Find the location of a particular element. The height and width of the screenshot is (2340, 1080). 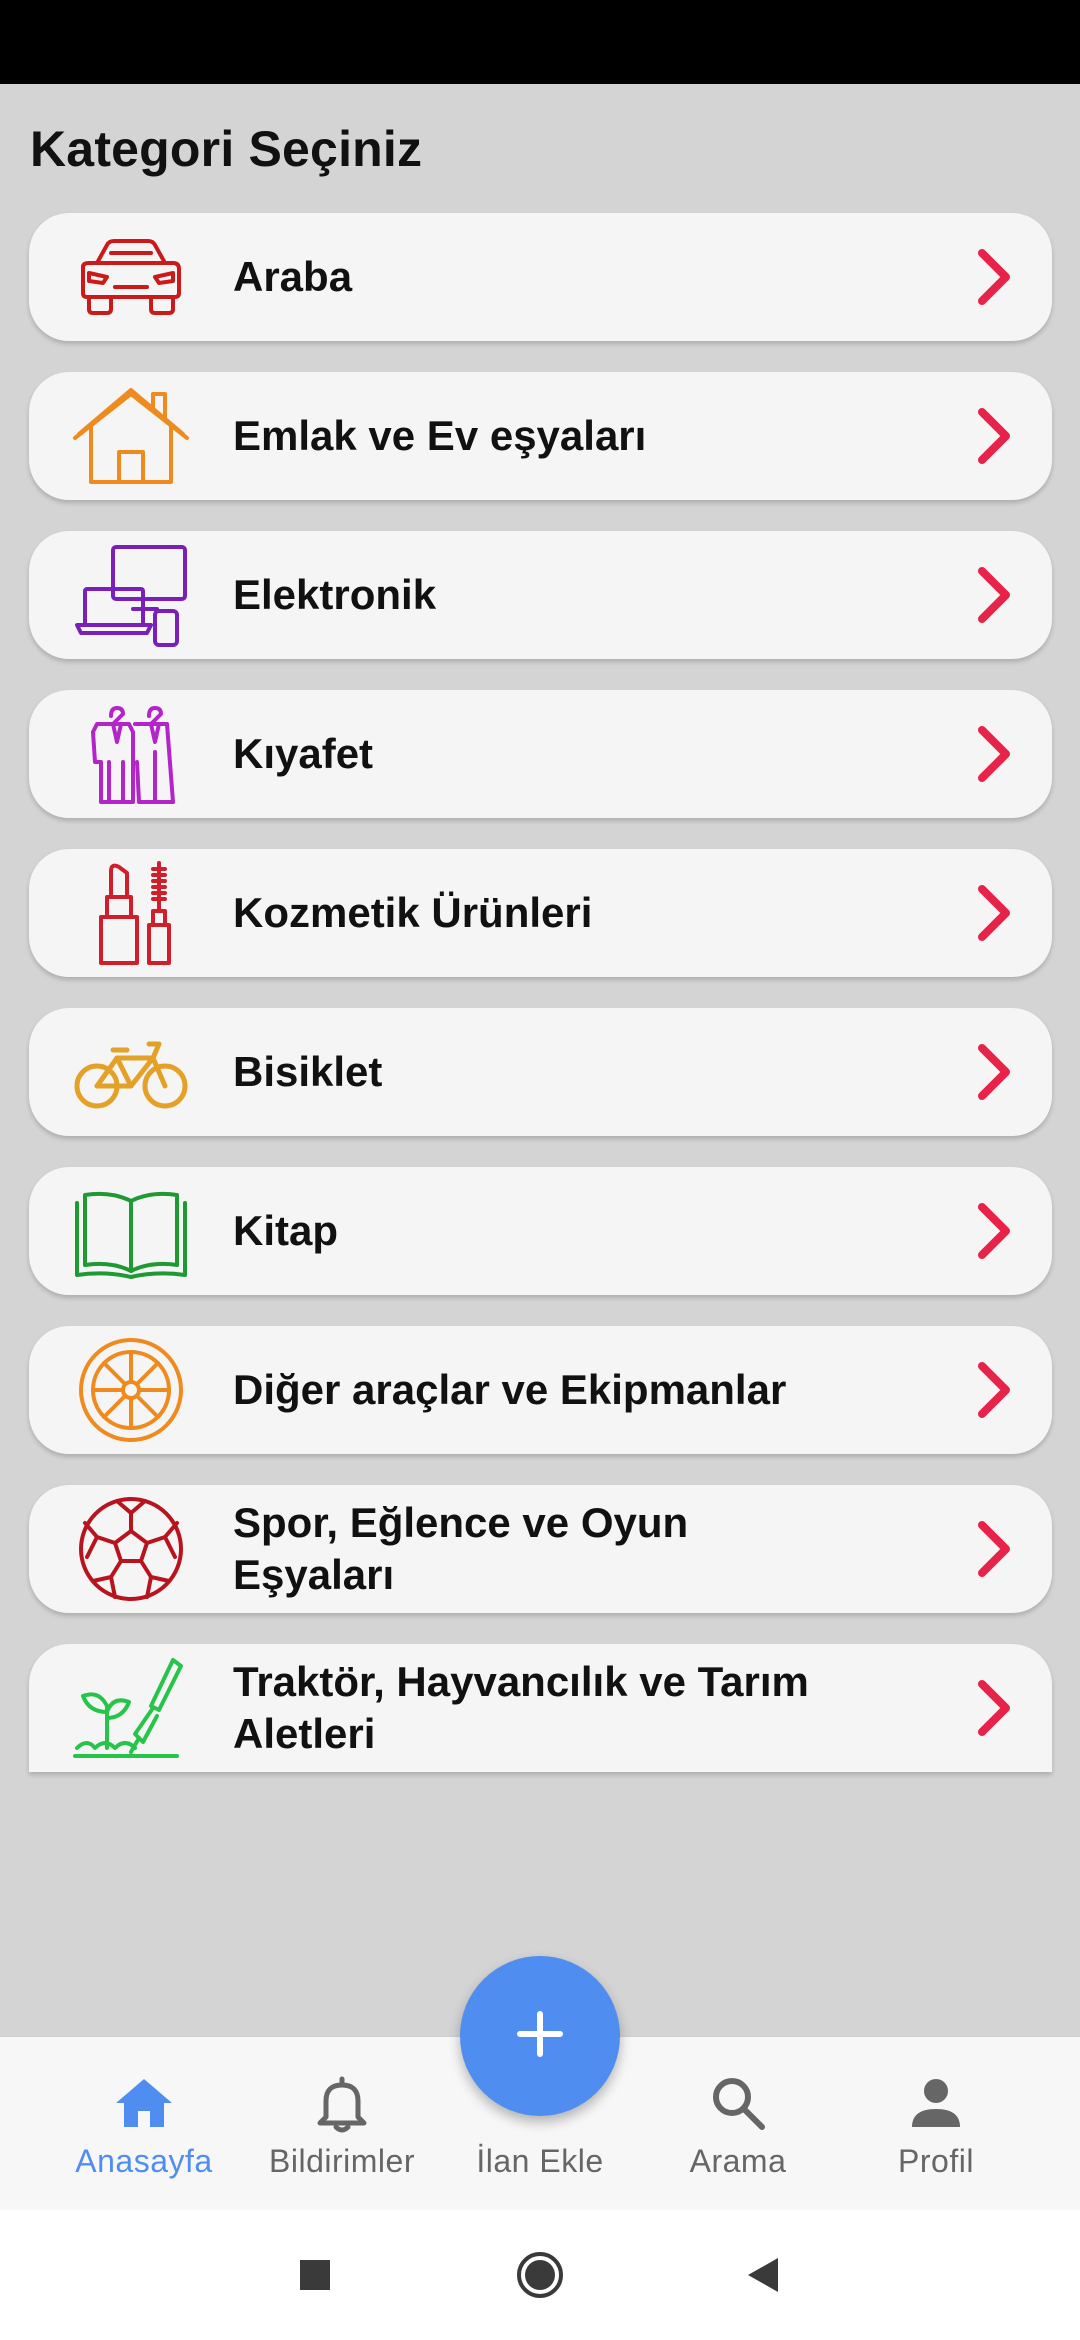

football-icon is located at coordinates (131, 1549).